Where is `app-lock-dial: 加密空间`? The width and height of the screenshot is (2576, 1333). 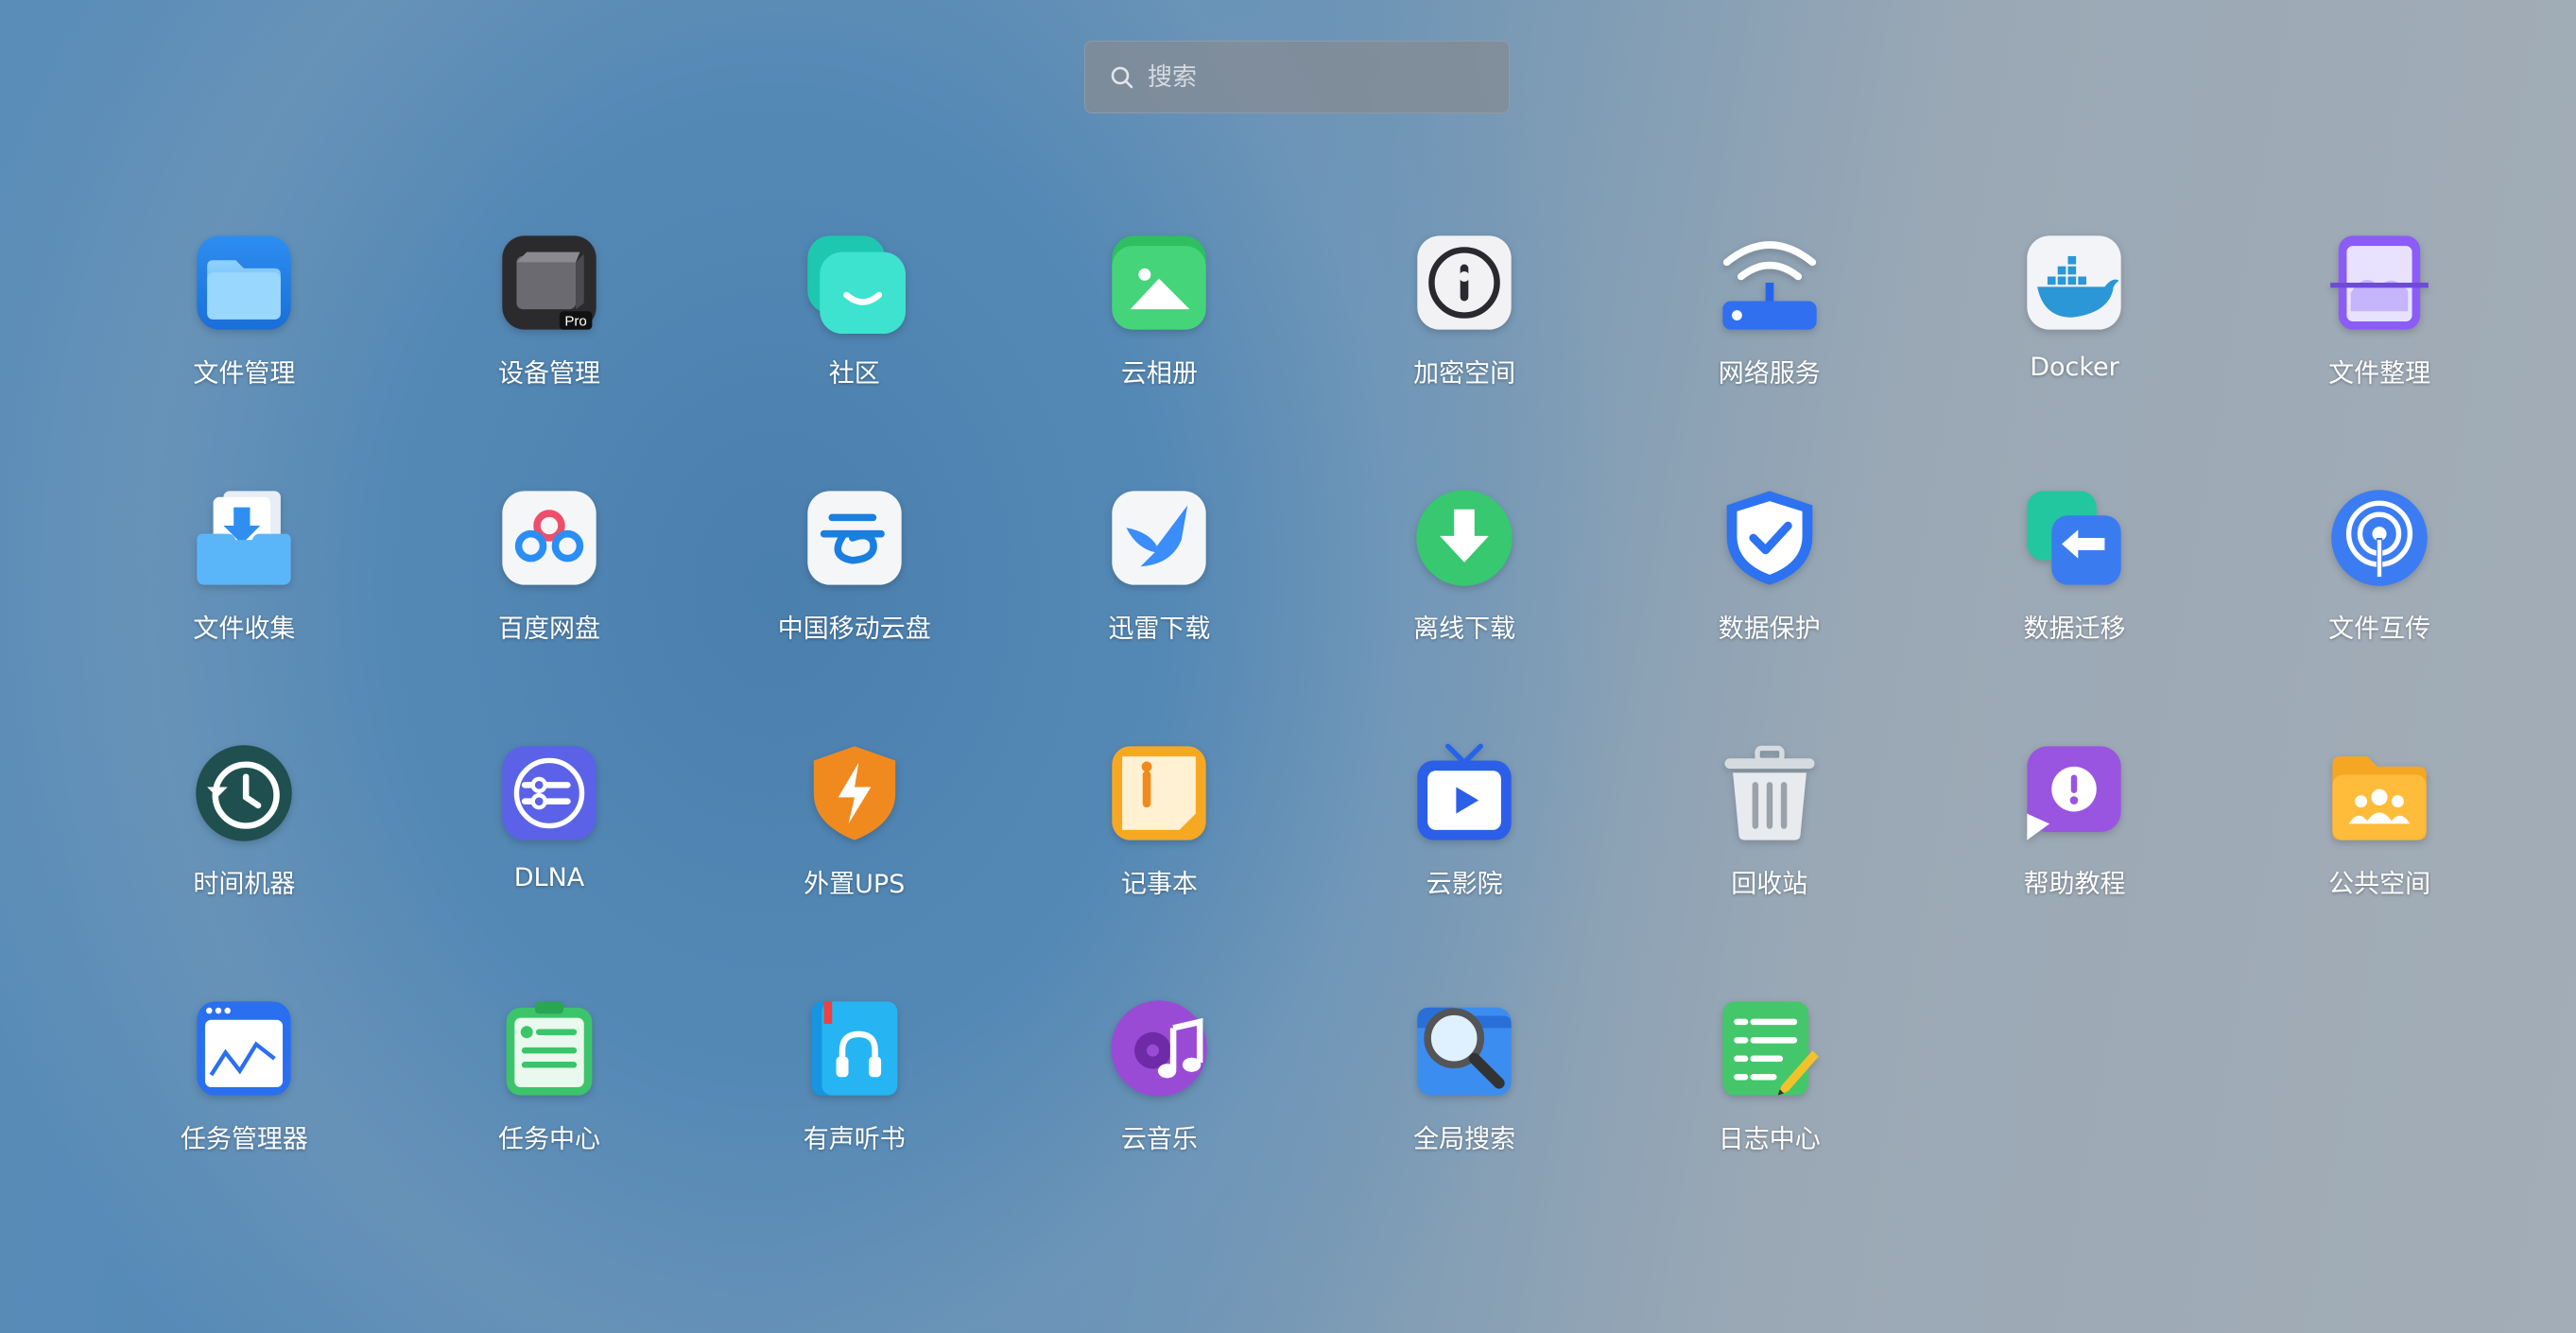 app-lock-dial: 加密空间 is located at coordinates (1465, 359).